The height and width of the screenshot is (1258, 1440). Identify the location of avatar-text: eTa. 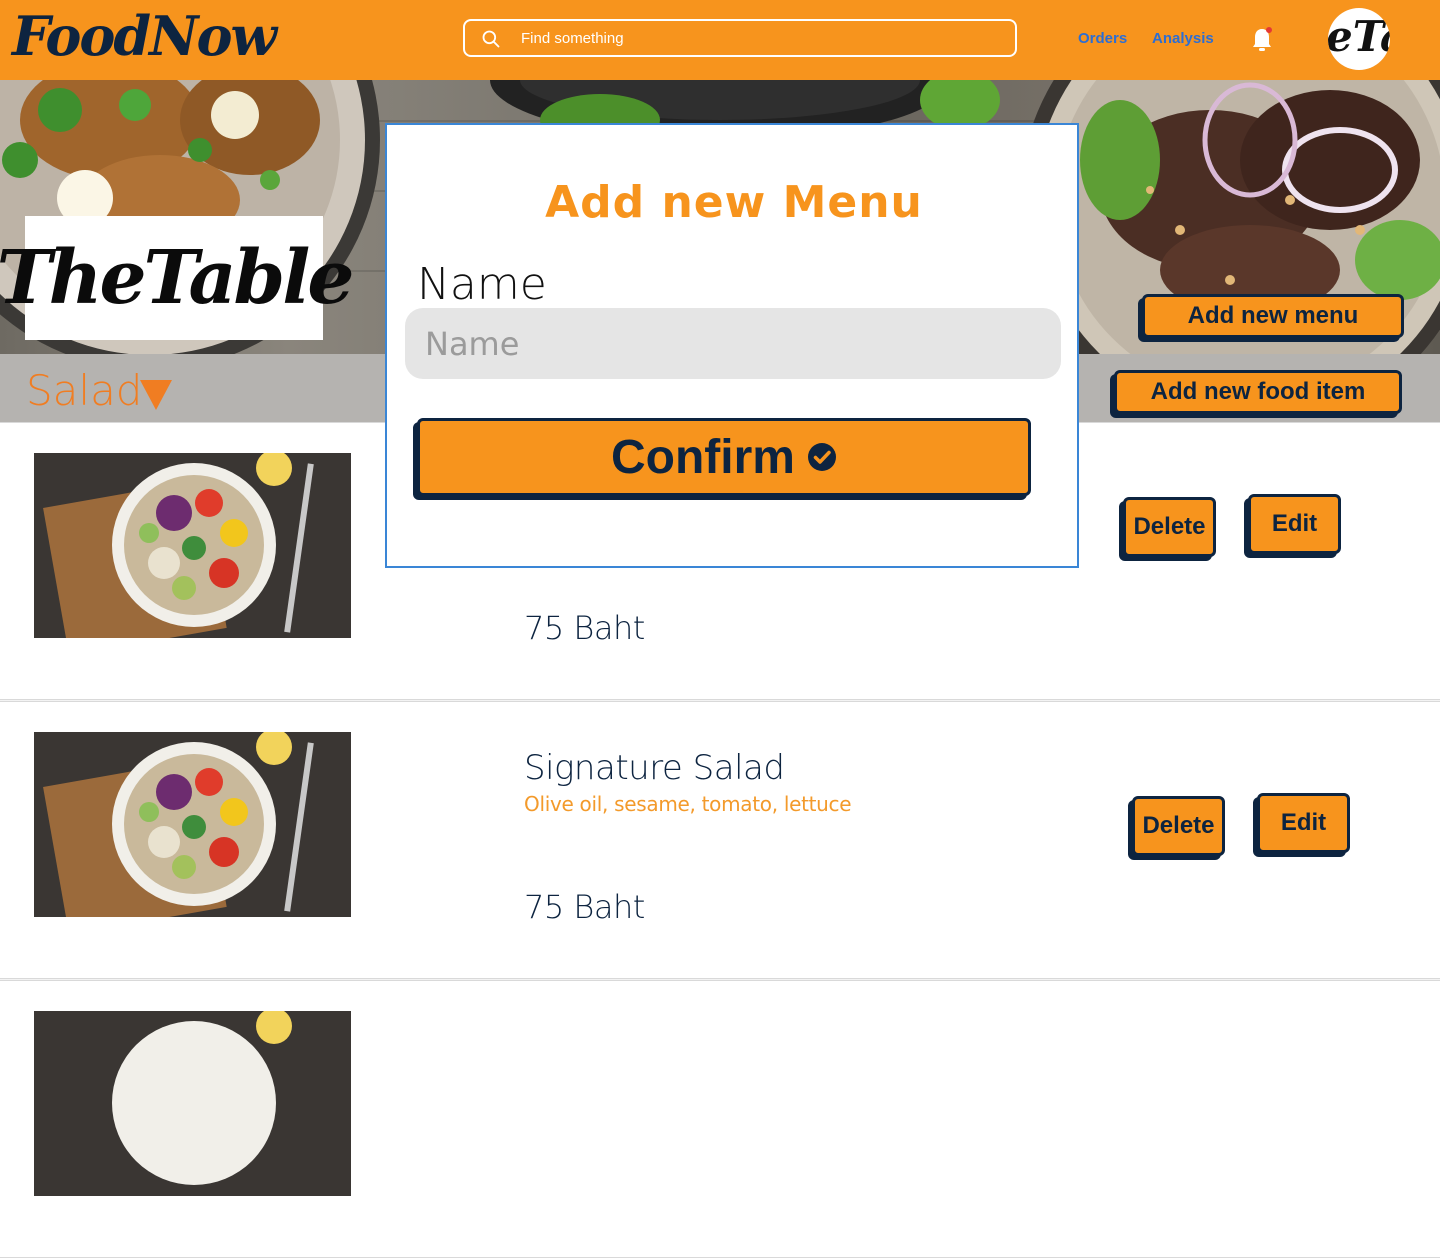
(1359, 36).